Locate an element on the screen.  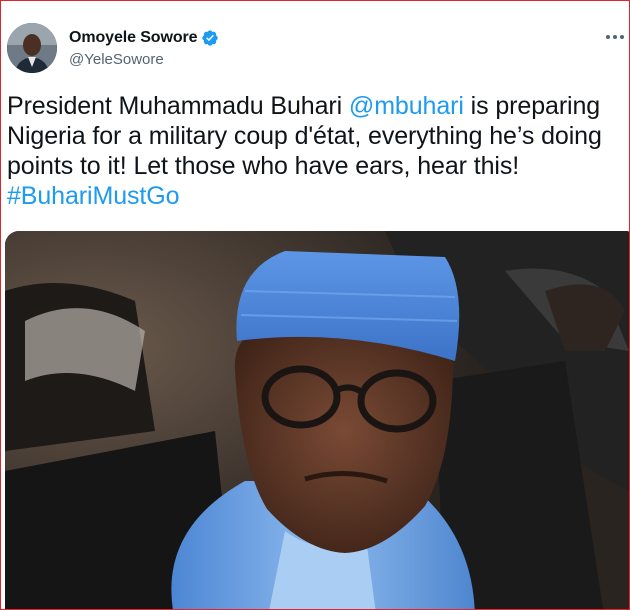
author-name-row: Omoyele Sowore is located at coordinates (144, 38).